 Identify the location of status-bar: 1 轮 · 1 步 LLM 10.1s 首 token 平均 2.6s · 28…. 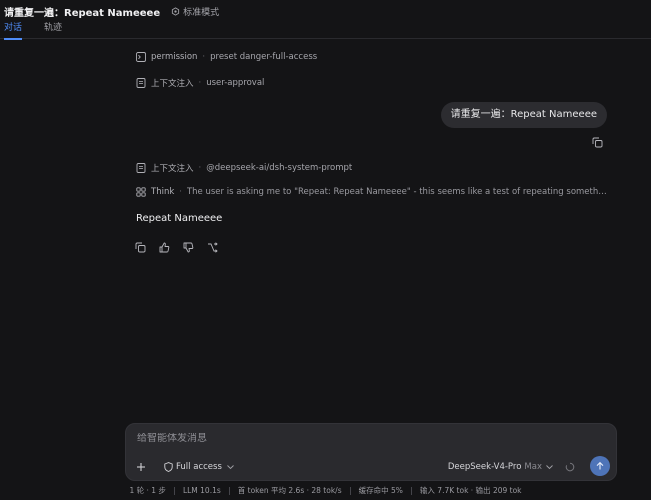
(325, 490).